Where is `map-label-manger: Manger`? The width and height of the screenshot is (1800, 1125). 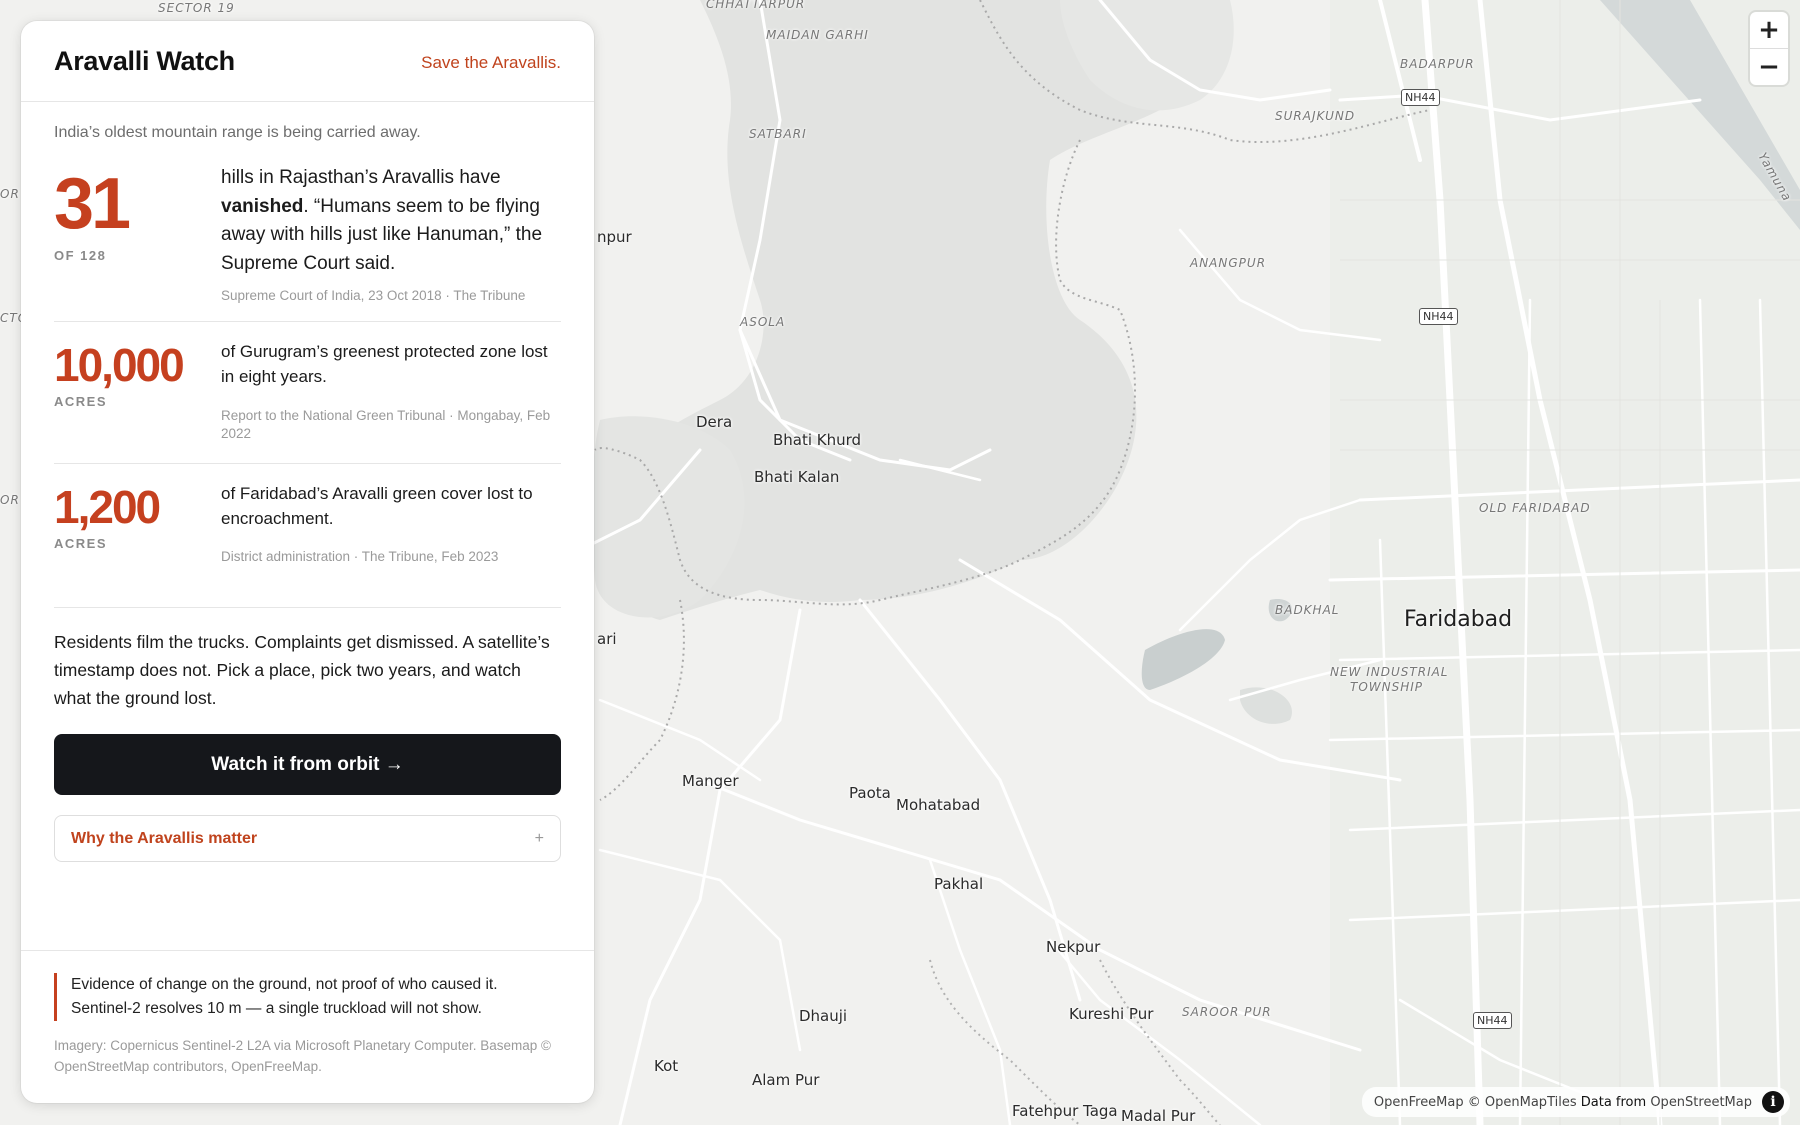 map-label-manger: Manger is located at coordinates (710, 781).